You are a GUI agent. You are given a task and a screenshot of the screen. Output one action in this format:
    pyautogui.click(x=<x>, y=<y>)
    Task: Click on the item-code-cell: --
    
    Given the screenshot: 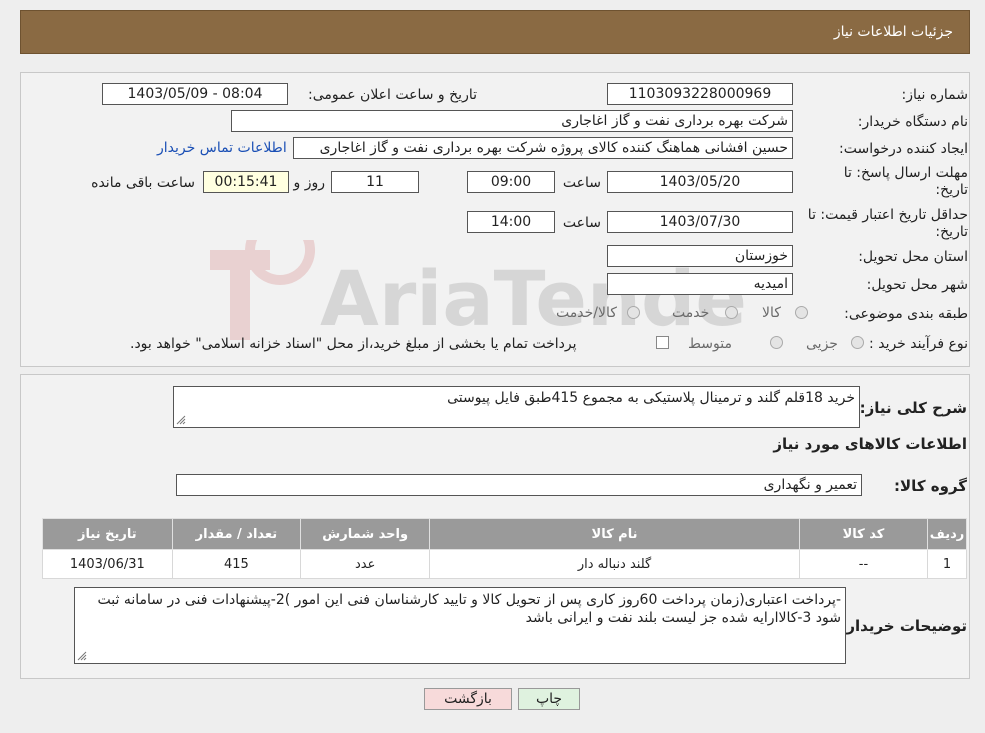 What is the action you would take?
    pyautogui.click(x=863, y=564)
    